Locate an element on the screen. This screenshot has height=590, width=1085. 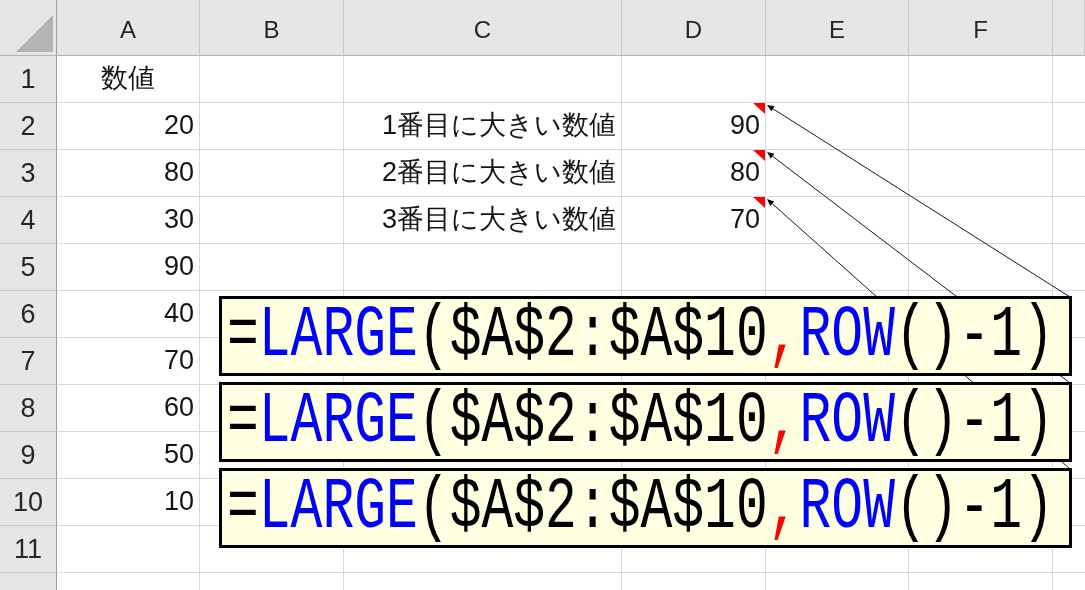
row-header: 2 is located at coordinates (28, 126).